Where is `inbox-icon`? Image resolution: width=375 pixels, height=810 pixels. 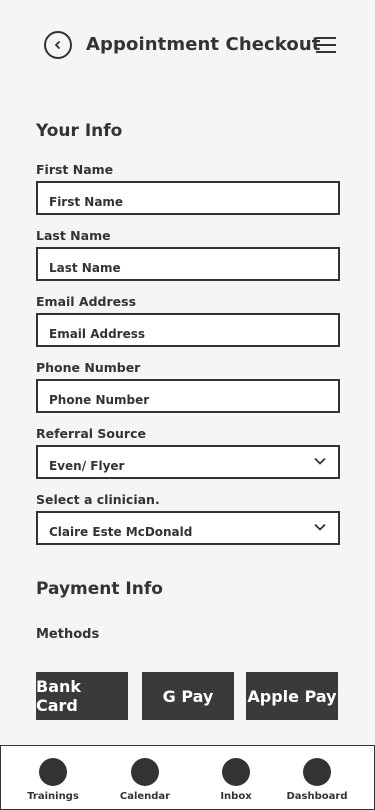 inbox-icon is located at coordinates (236, 772).